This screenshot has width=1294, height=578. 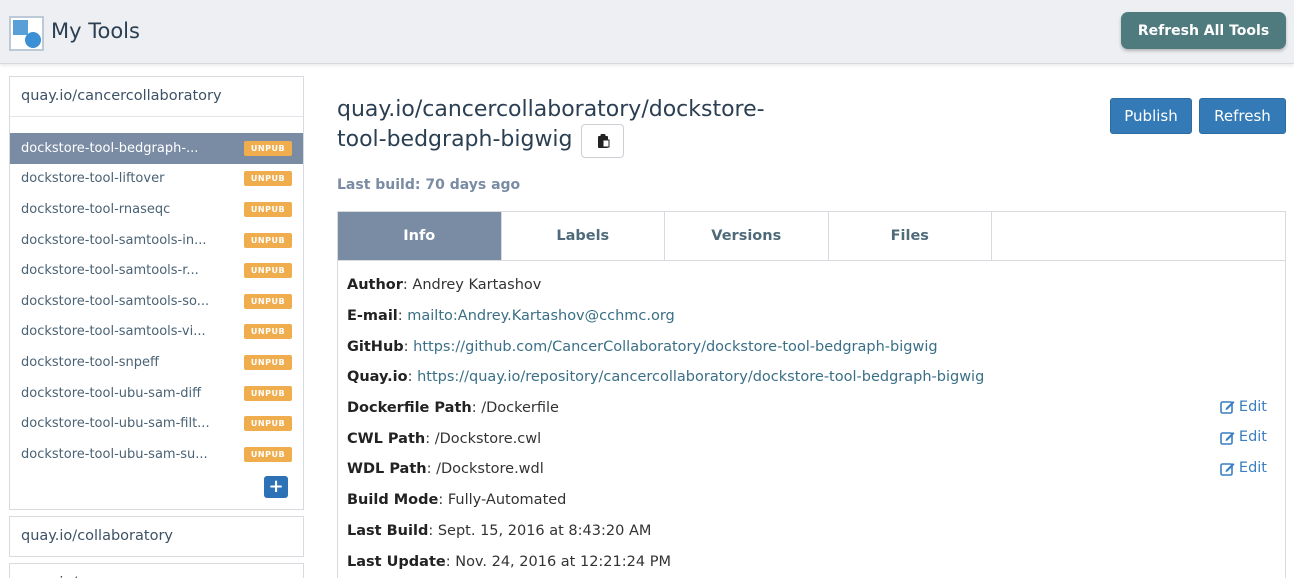 What do you see at coordinates (544, 530) in the screenshot?
I see `last-build-value: Sept. 15, 2016 at 8:43:20 AM` at bounding box center [544, 530].